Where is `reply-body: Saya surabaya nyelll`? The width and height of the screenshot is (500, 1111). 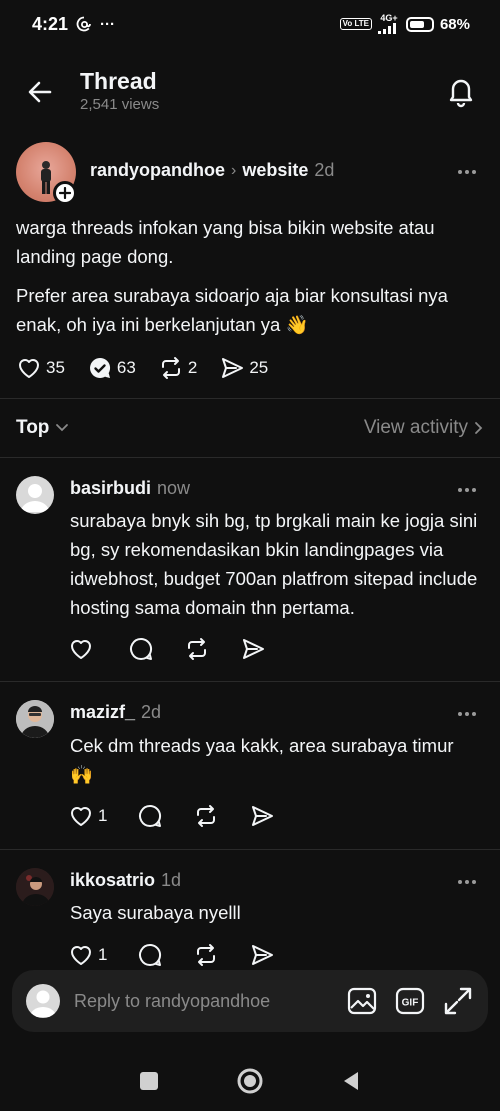 reply-body: Saya surabaya nyelll is located at coordinates (155, 912).